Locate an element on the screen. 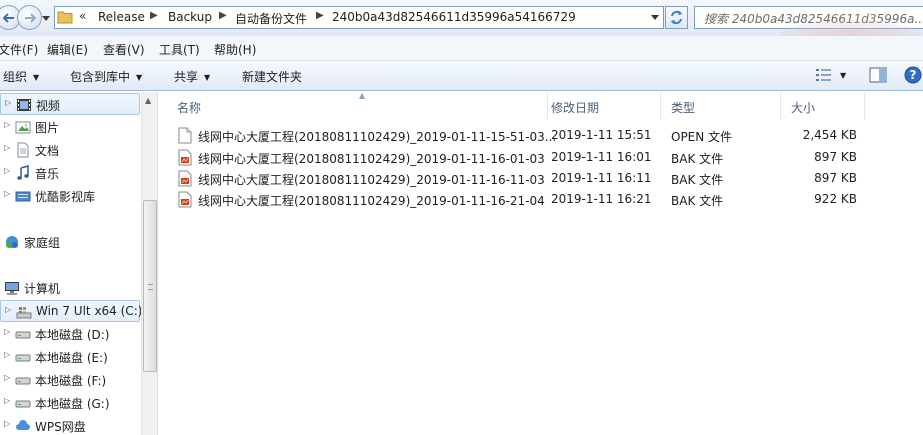 The image size is (923, 435). new-folder-button: 新建文件夹 is located at coordinates (272, 76).